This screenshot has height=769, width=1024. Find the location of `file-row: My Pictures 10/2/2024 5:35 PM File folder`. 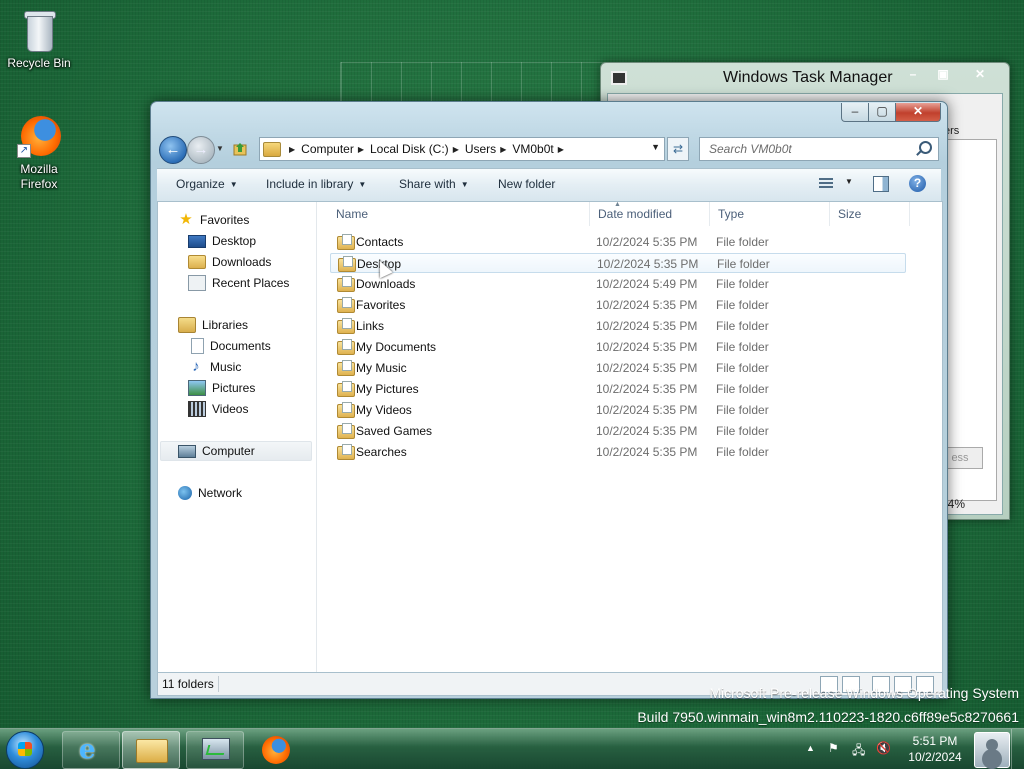

file-row: My Pictures 10/2/2024 5:35 PM File folder is located at coordinates (618, 389).